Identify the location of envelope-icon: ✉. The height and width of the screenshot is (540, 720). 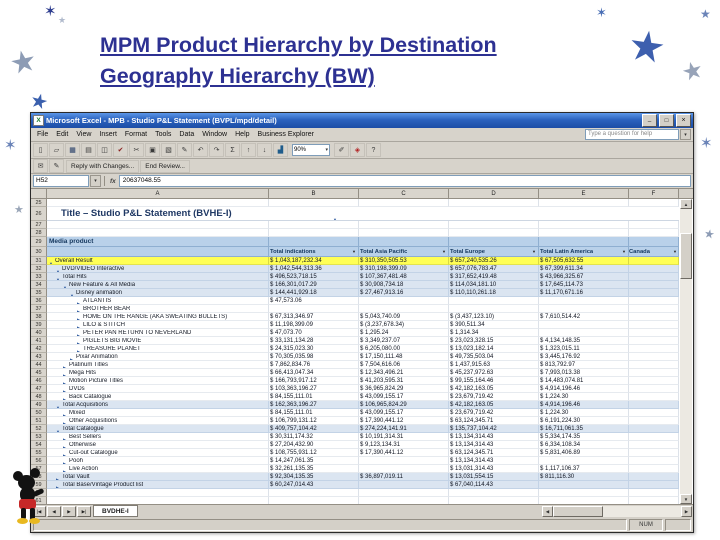
(40, 166).